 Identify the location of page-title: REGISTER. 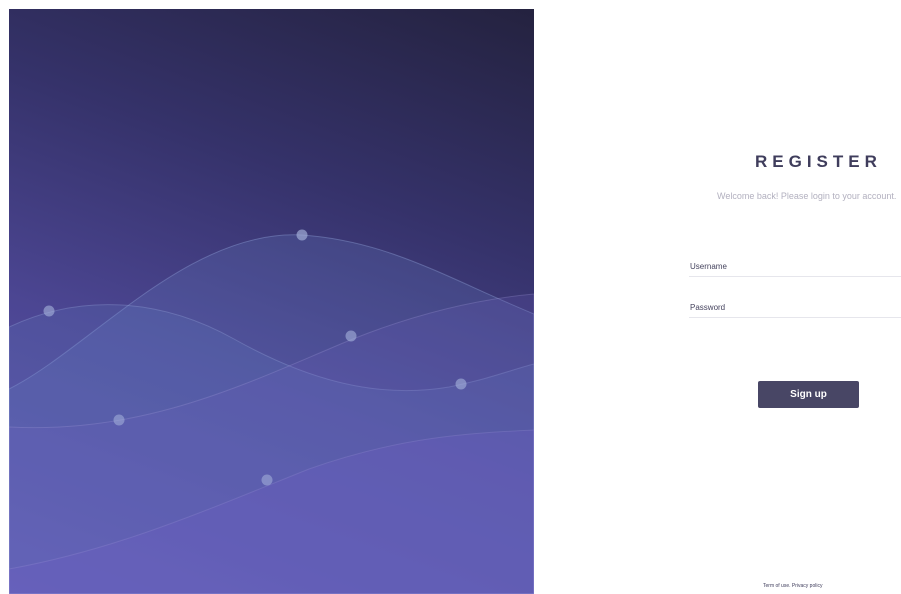
(818, 161).